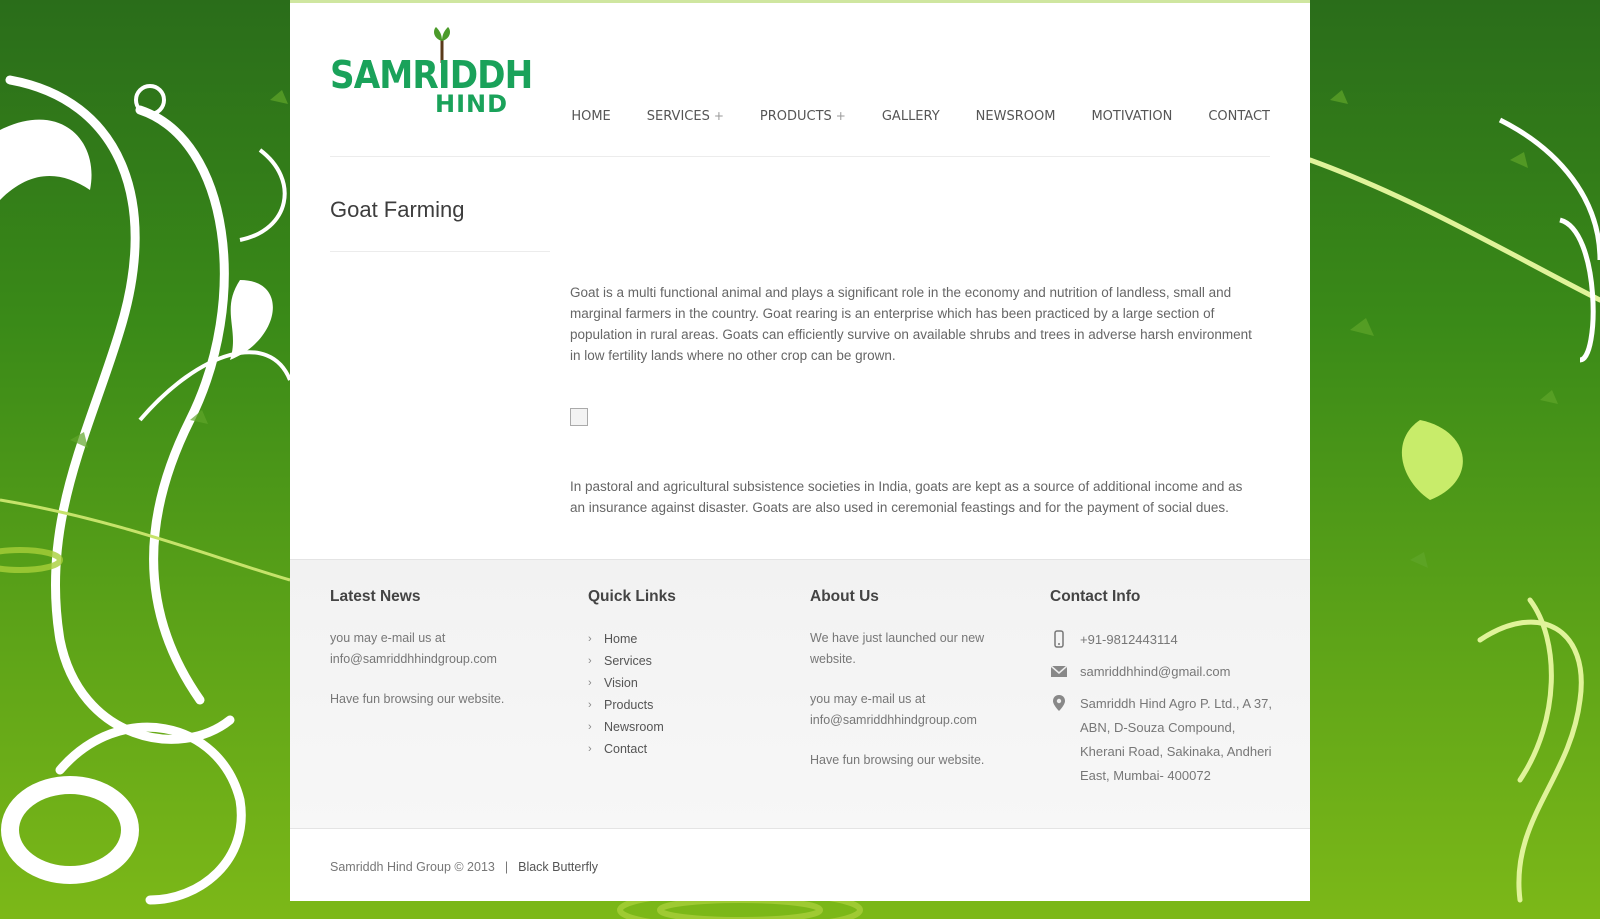  Describe the element at coordinates (417, 699) in the screenshot. I see `latest-news-line-3: Have fun browsing our website.` at that location.